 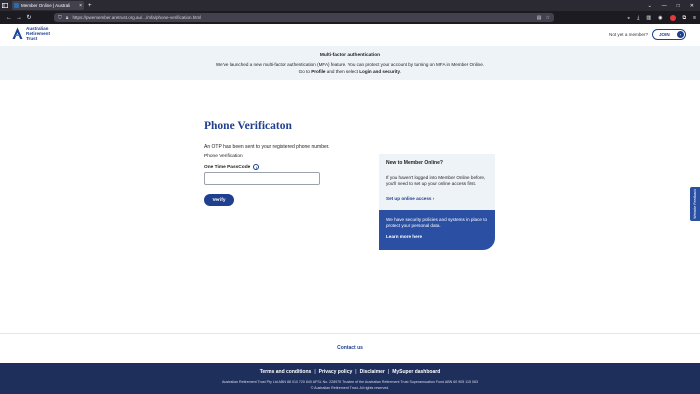 I want to click on library-icon: ▥, so click(x=648, y=18).